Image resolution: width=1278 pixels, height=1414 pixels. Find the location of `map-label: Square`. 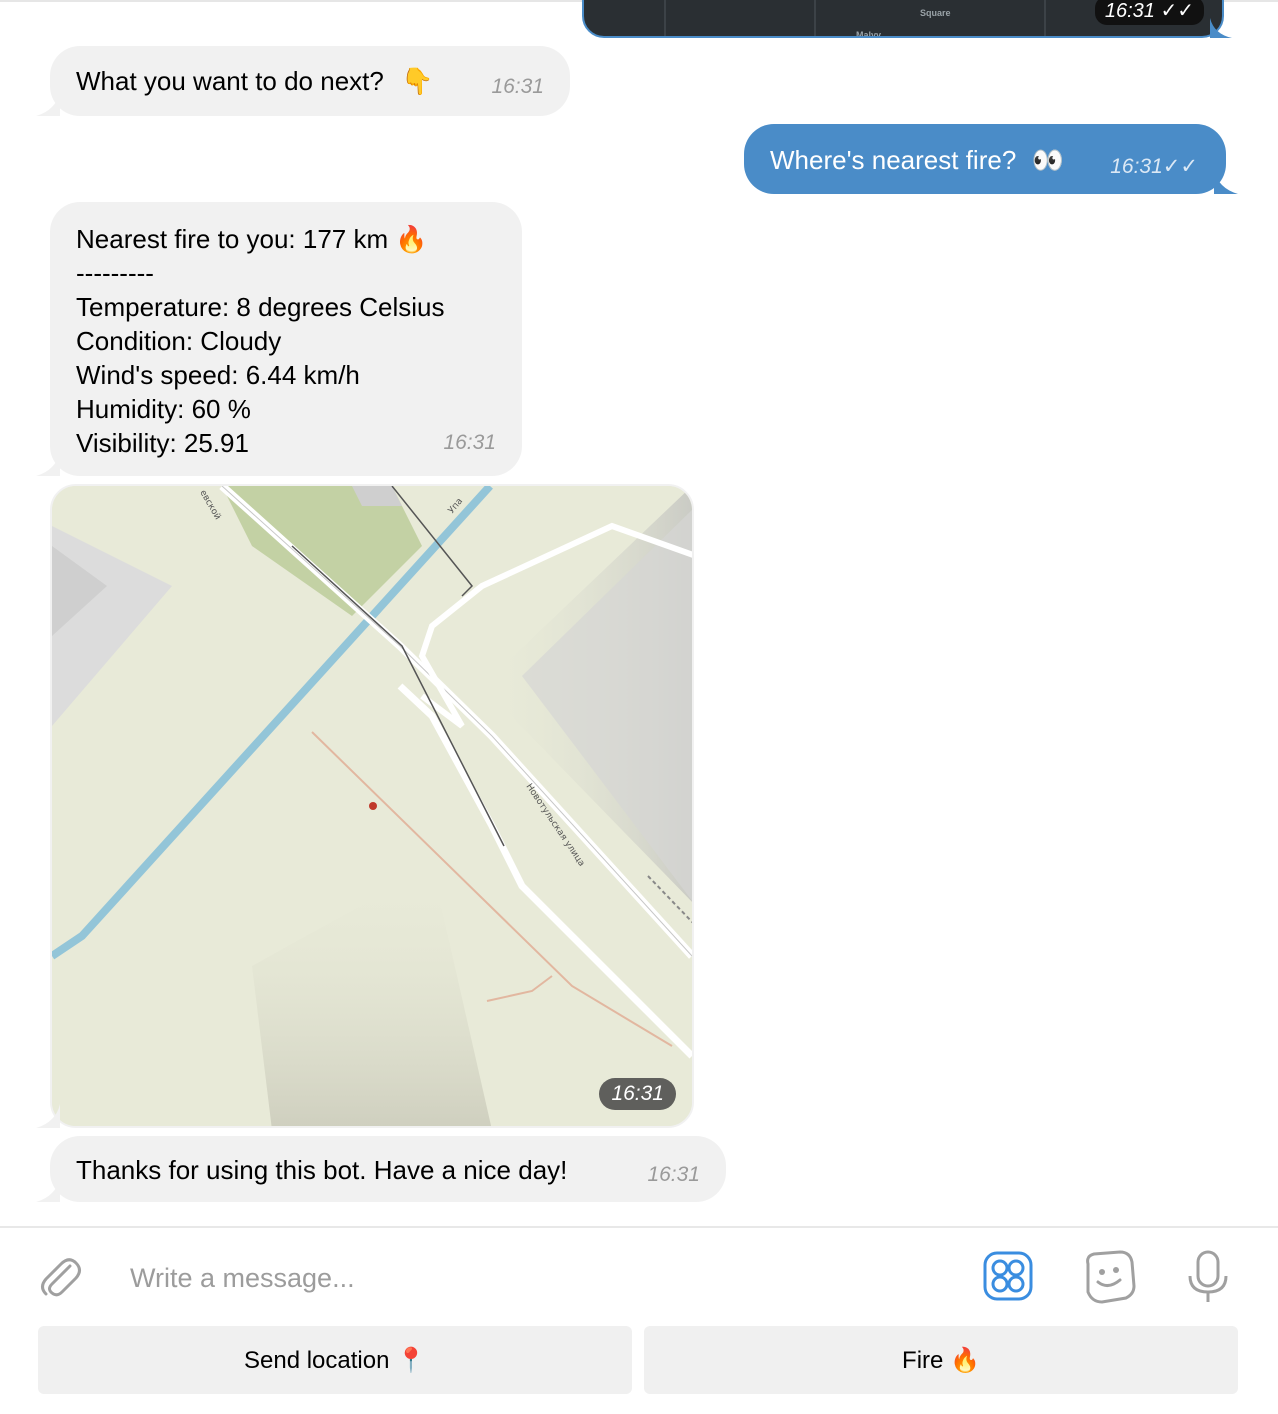

map-label: Square is located at coordinates (935, 13).